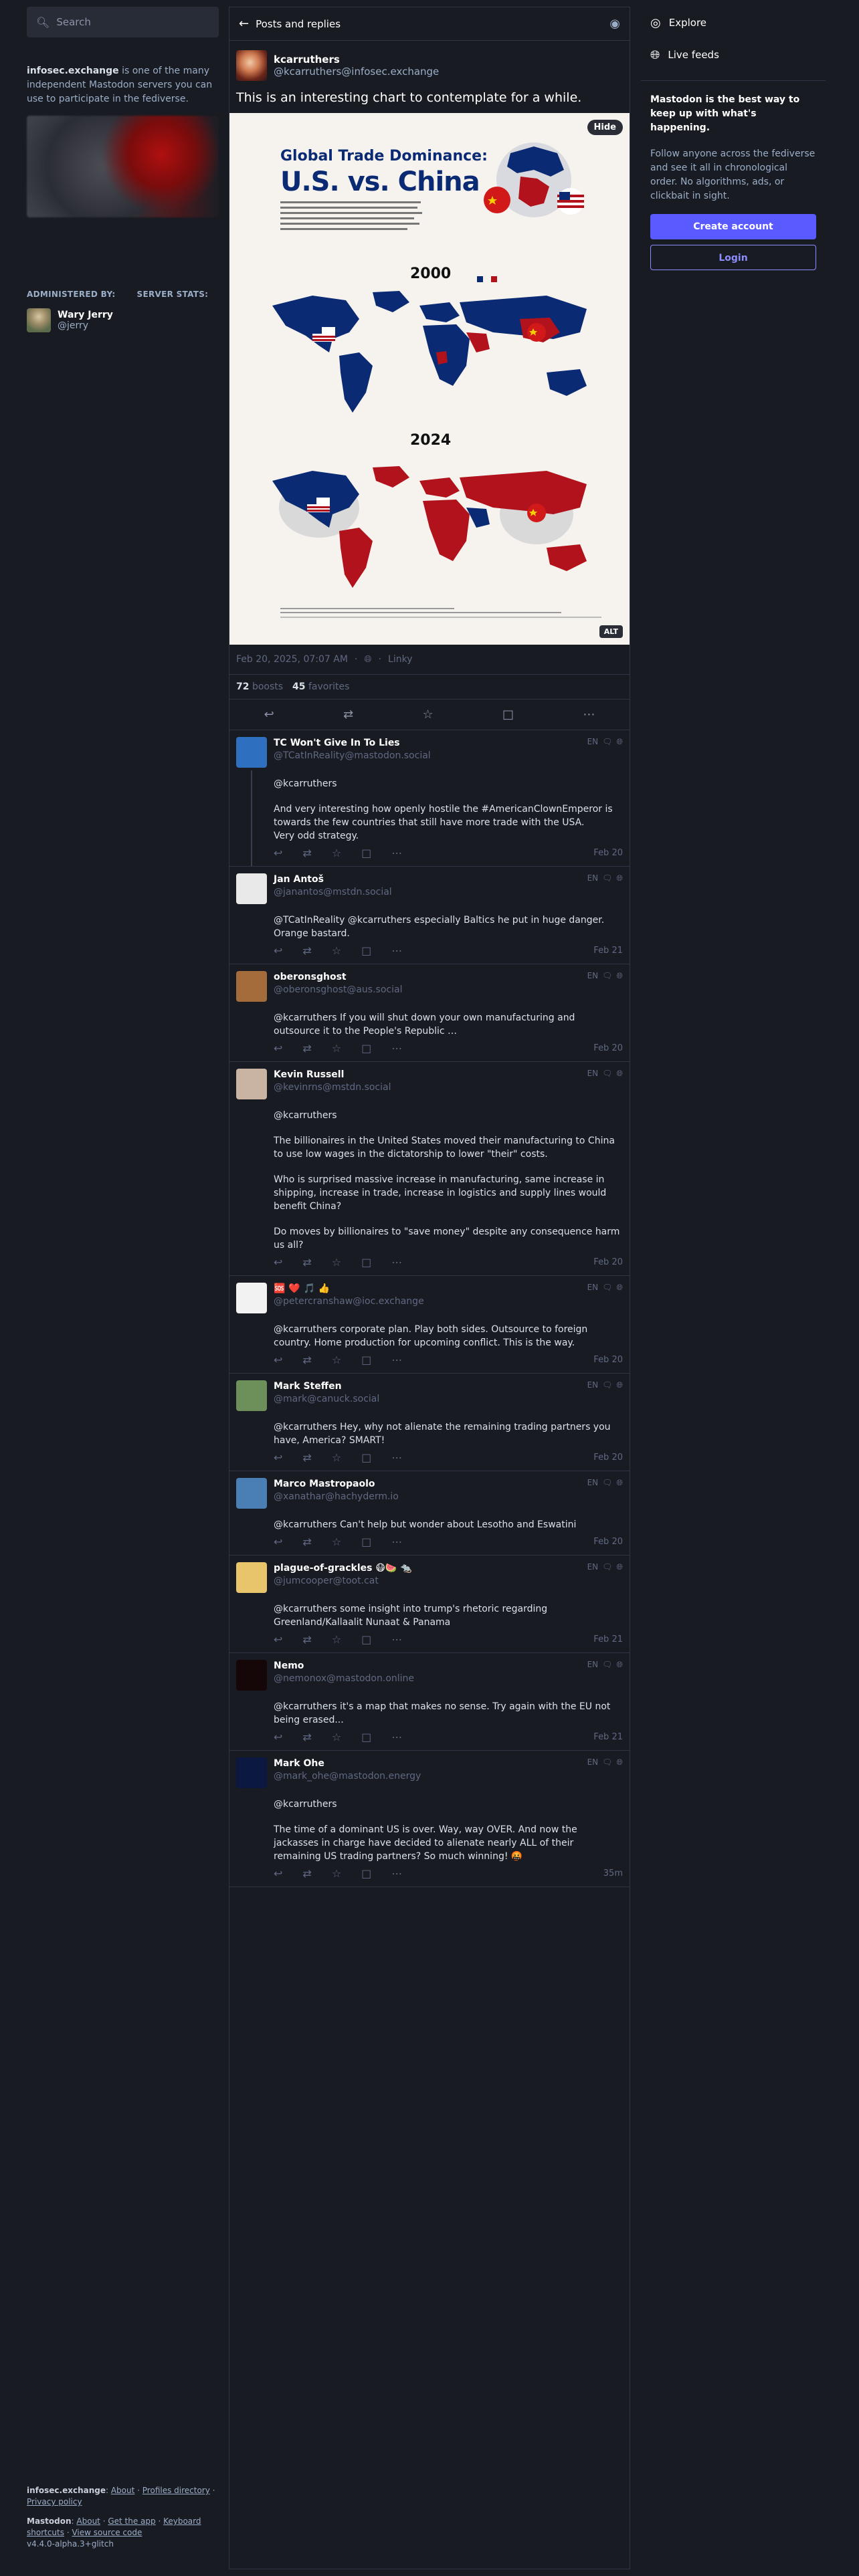 This screenshot has height=2576, width=859. What do you see at coordinates (427, 1075) in the screenshot?
I see `reply-display-name: Kevin Russell` at bounding box center [427, 1075].